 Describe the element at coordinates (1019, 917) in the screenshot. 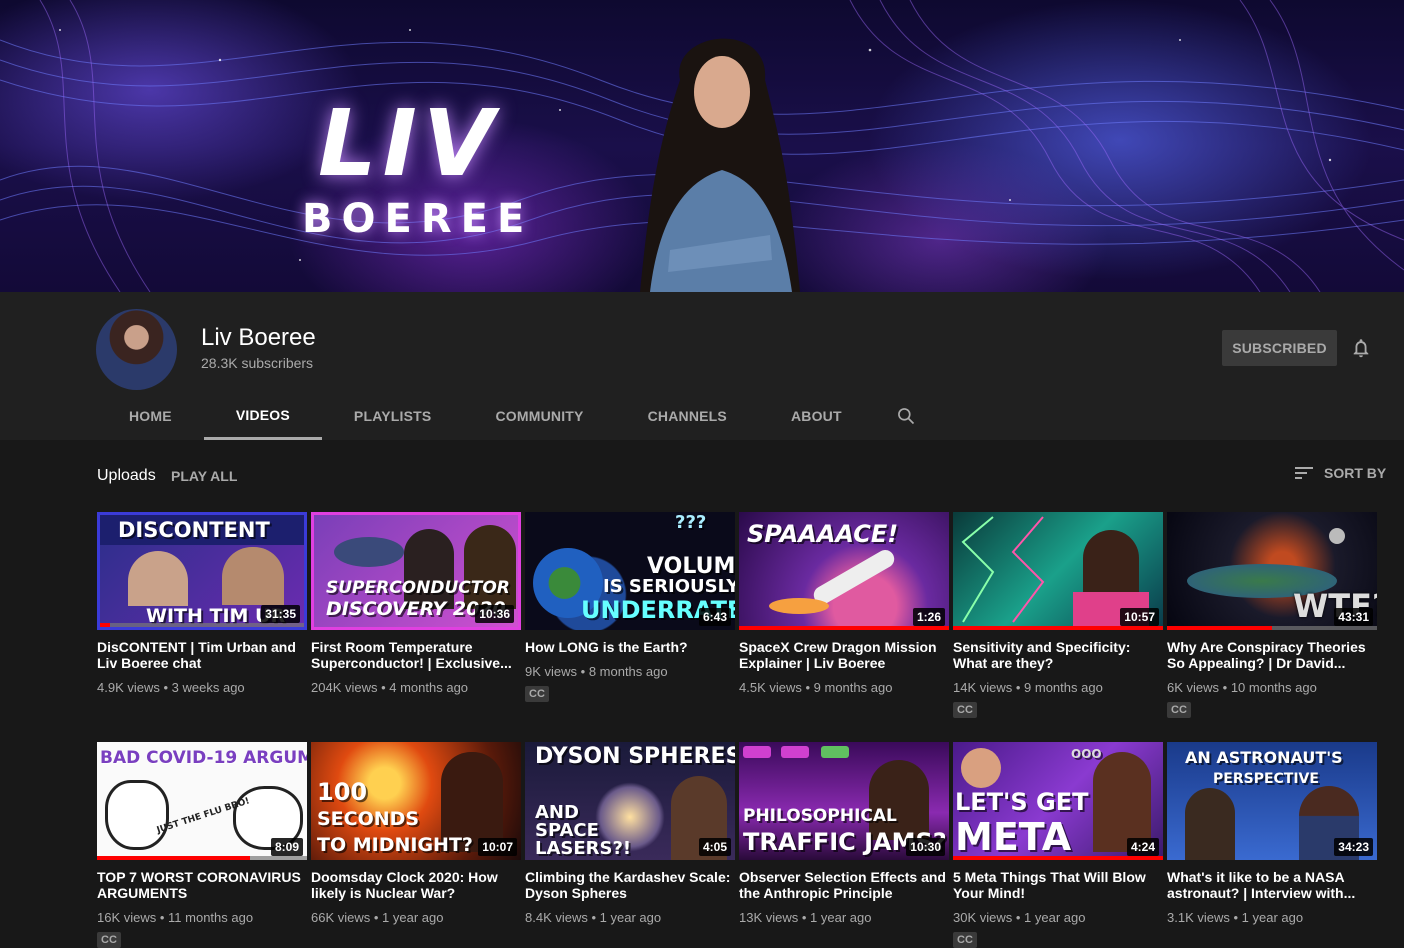

I see `video-meta: 30K views • 1 year ago` at that location.